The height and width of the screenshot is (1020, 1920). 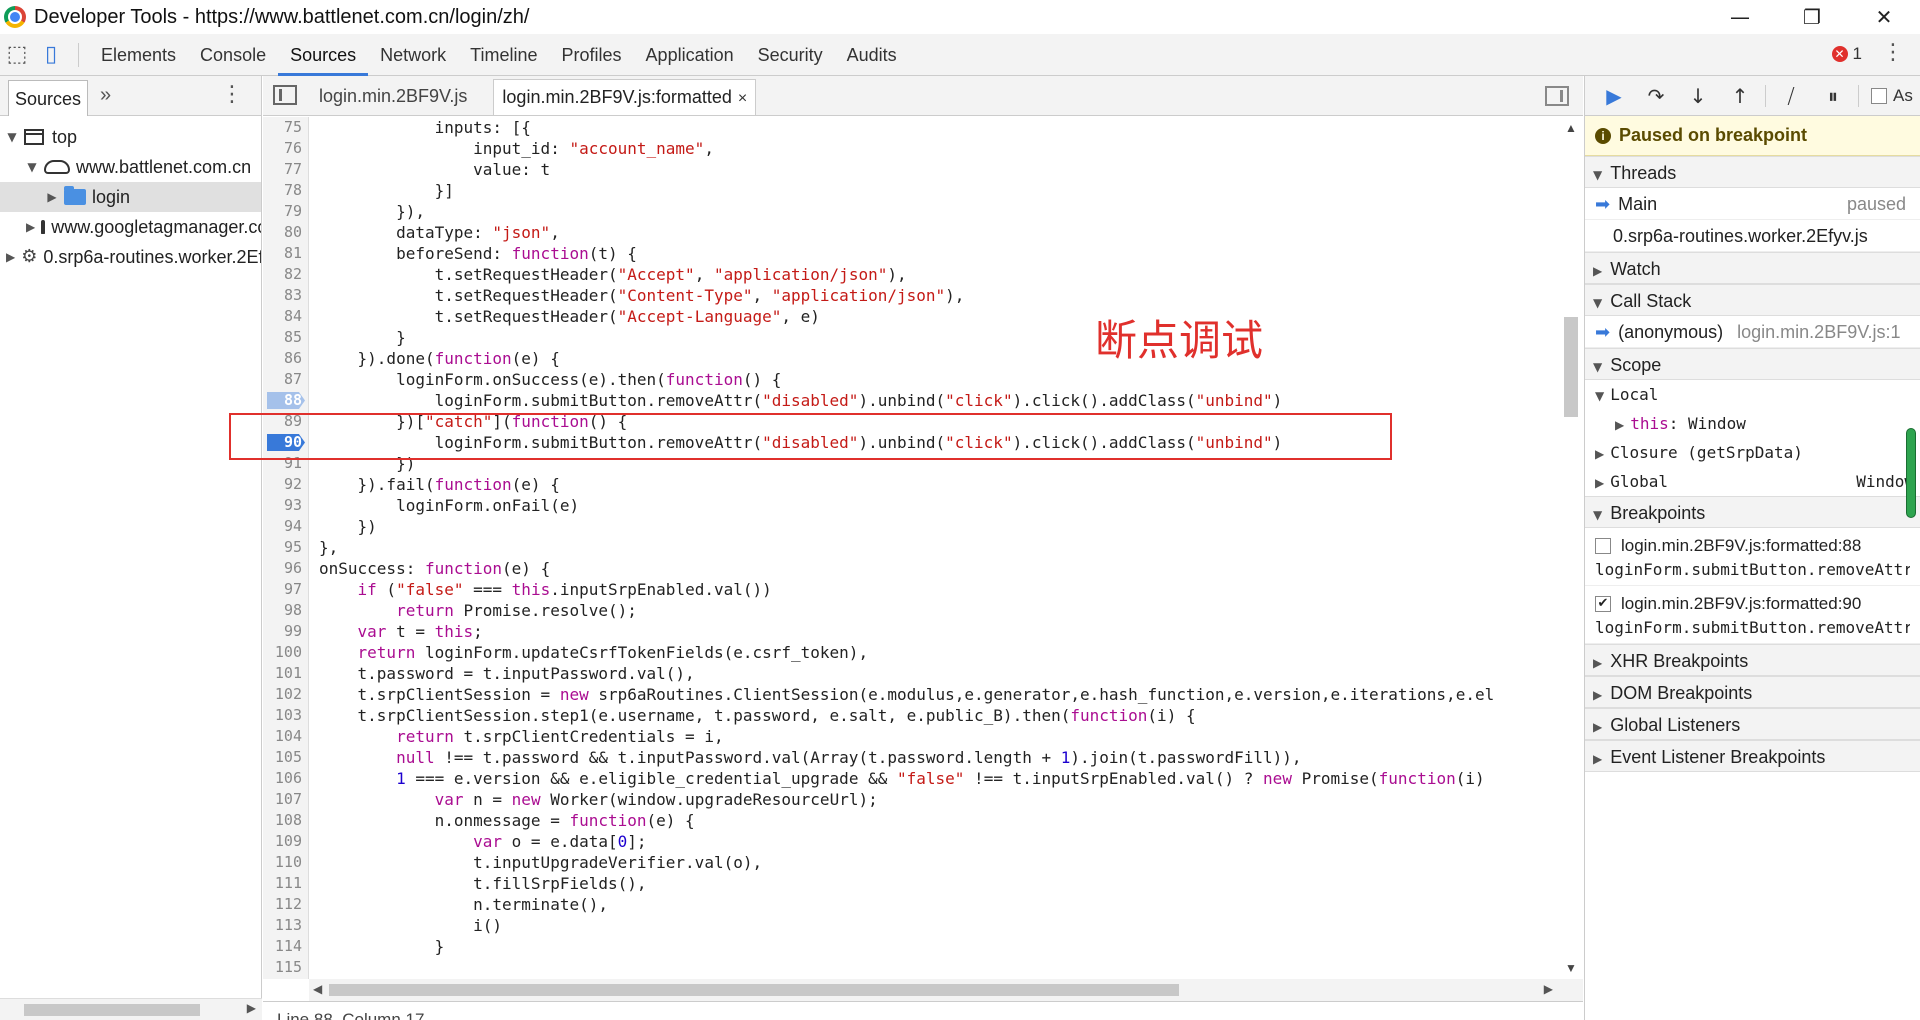 What do you see at coordinates (323, 55) in the screenshot?
I see `tab-sources: Sources` at bounding box center [323, 55].